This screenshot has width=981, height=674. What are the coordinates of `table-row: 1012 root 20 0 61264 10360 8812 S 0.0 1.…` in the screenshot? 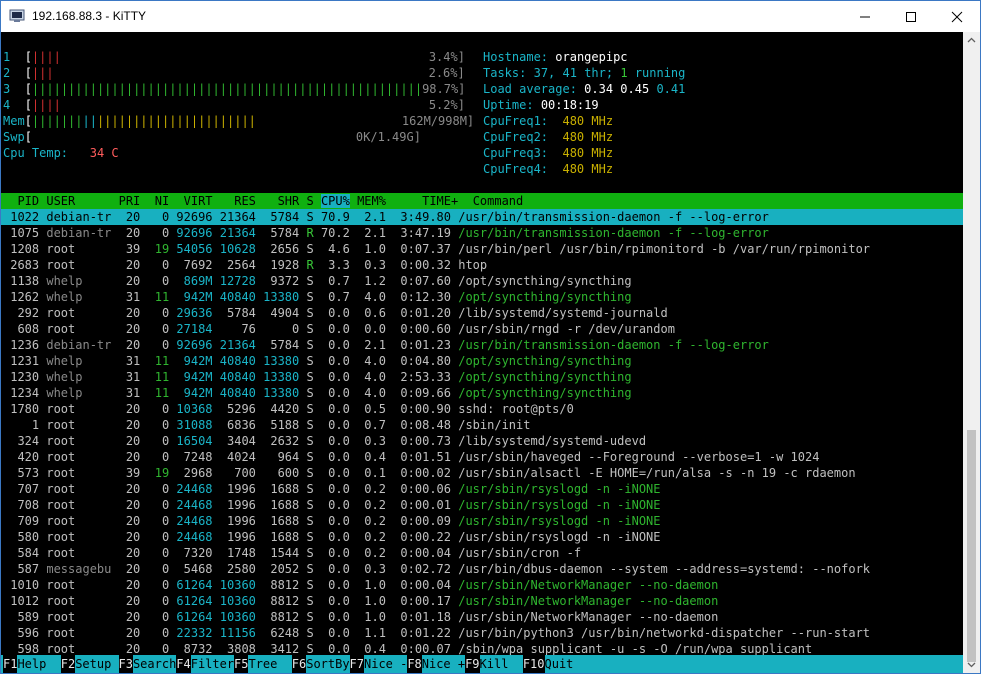 It's located at (360, 601).